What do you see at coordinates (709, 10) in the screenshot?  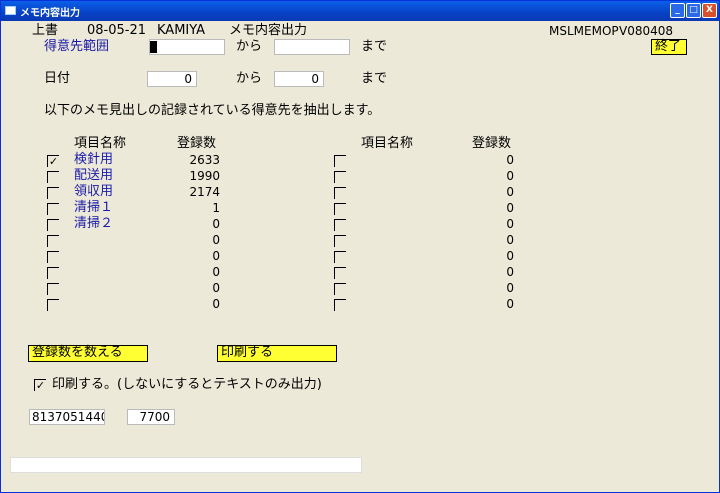 I see `close-button: X` at bounding box center [709, 10].